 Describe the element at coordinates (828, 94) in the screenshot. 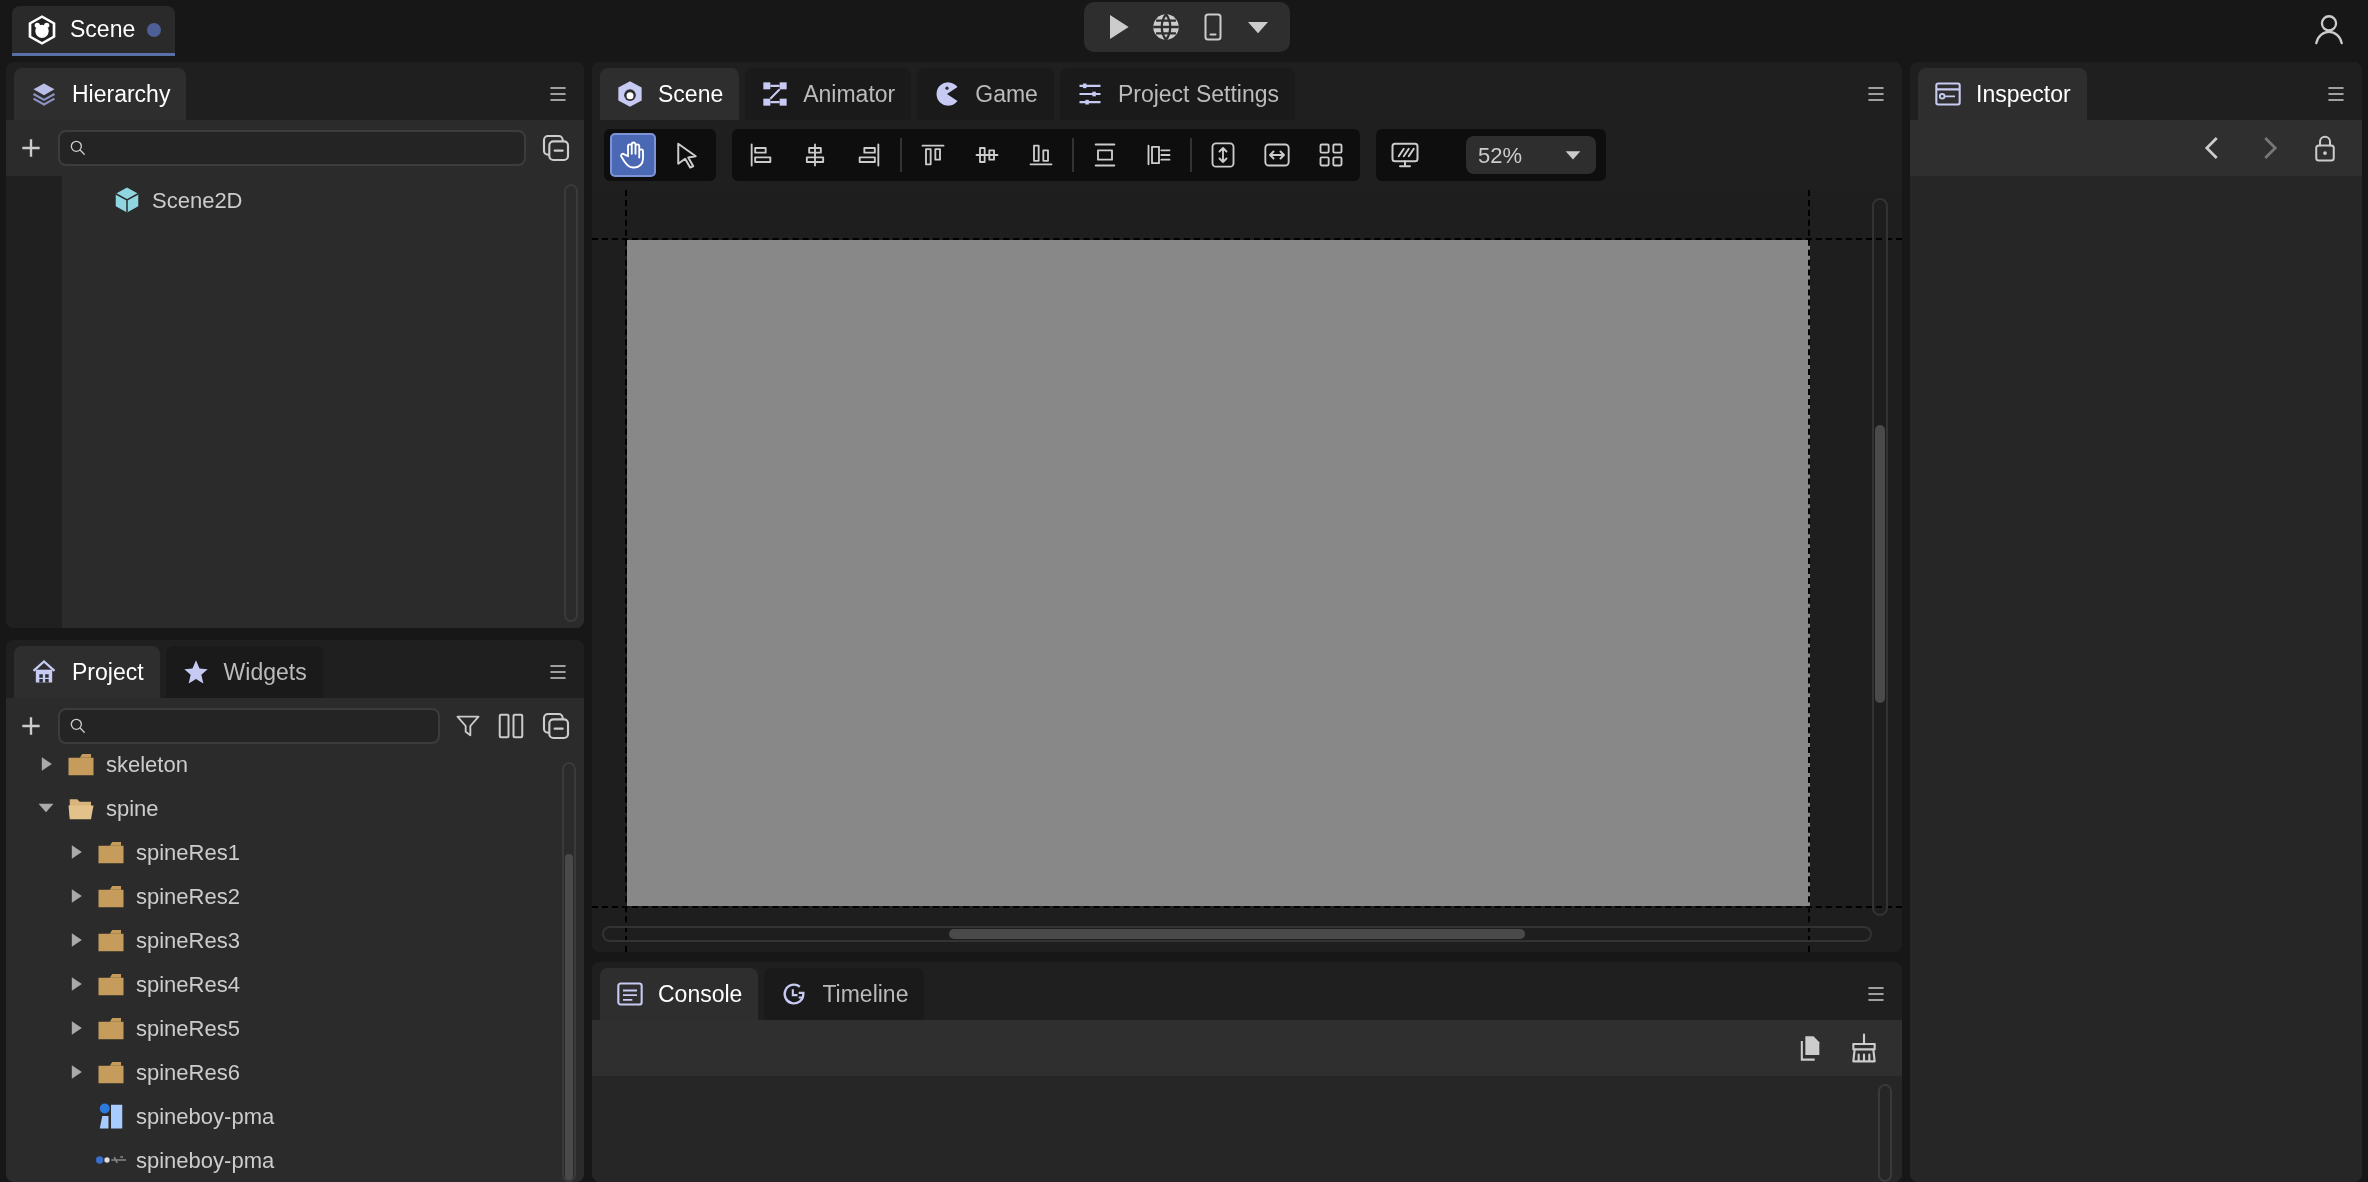

I see `panel-tab: Animator` at that location.